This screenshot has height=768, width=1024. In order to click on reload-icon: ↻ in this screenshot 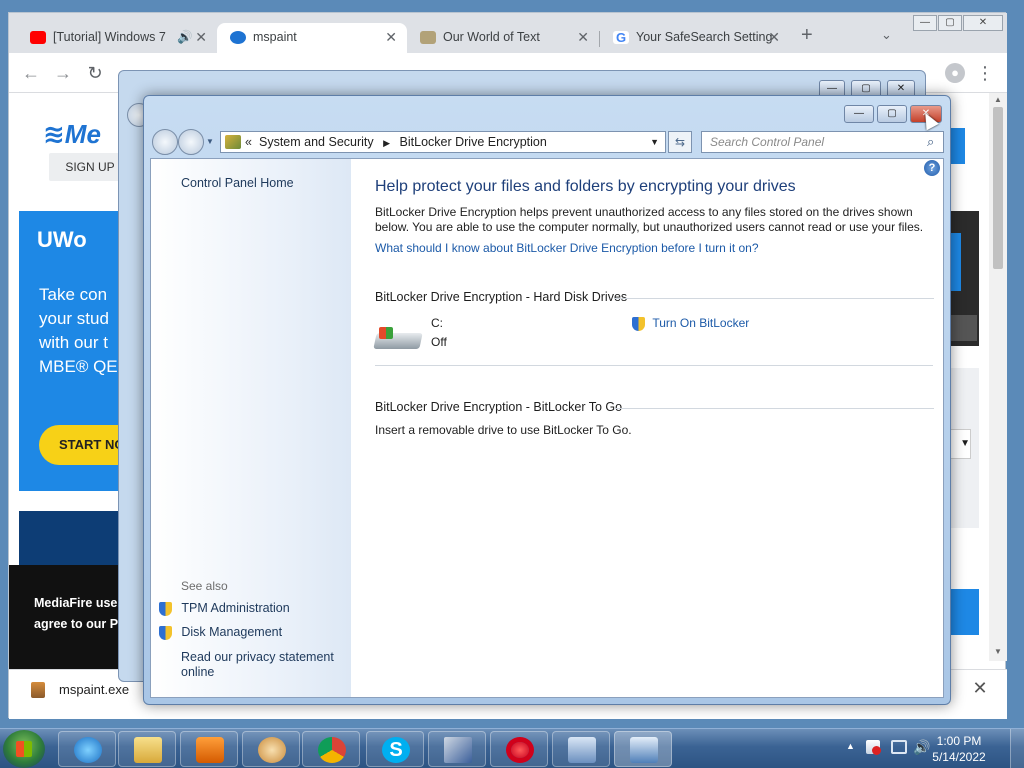, I will do `click(95, 73)`.